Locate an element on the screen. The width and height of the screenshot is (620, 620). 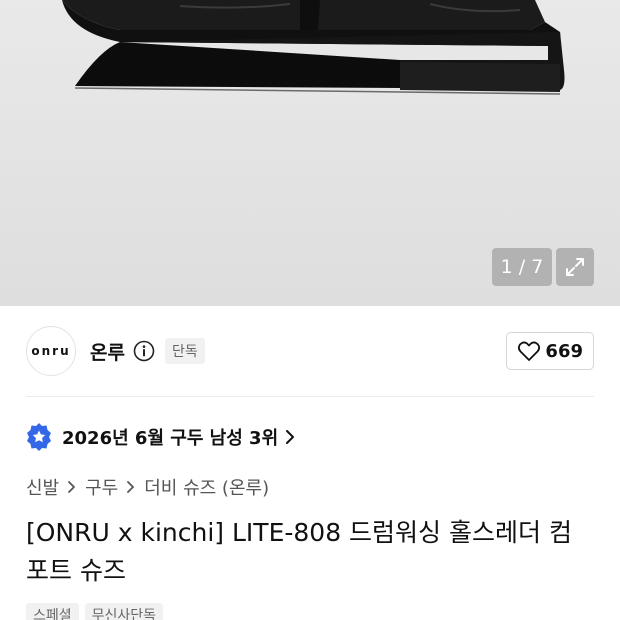
exclusive-badge: 단독 is located at coordinates (184, 351).